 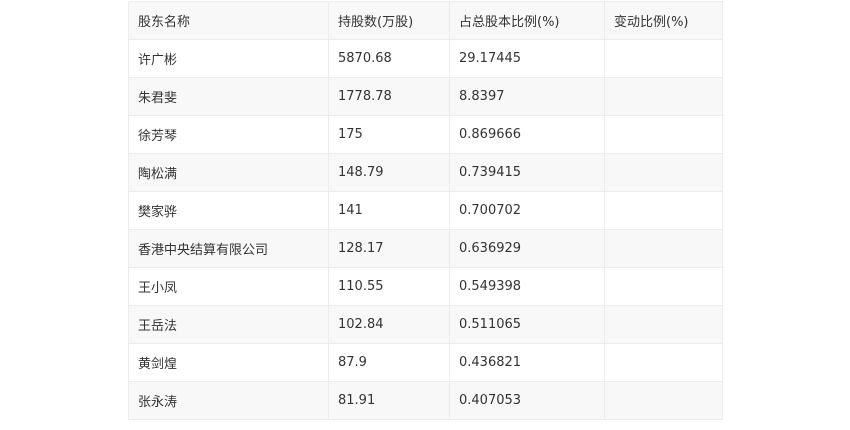 I want to click on holder-name-cell: 朱君斐, so click(x=228, y=96).